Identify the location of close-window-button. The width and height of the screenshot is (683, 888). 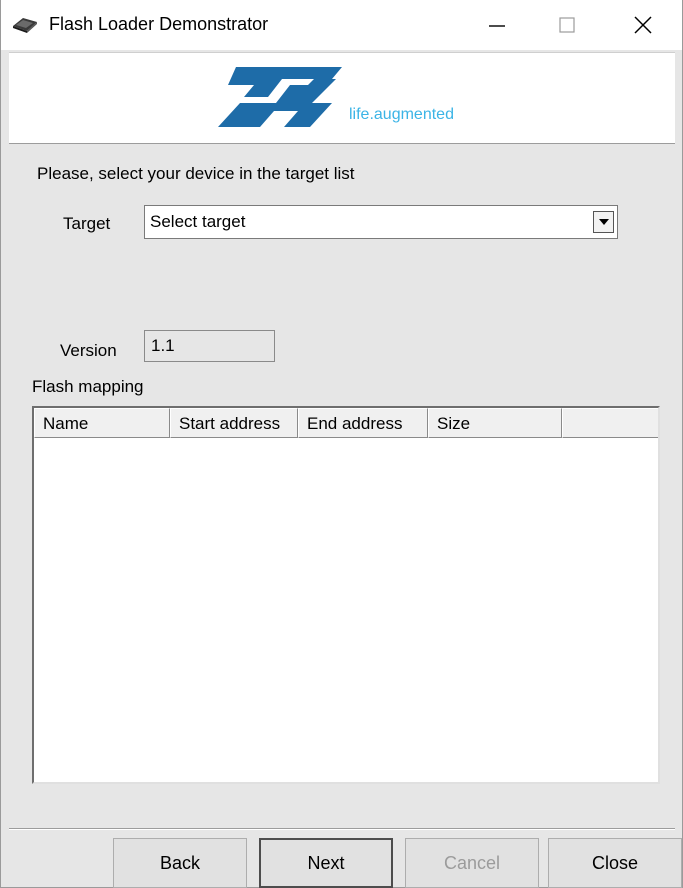
(643, 25).